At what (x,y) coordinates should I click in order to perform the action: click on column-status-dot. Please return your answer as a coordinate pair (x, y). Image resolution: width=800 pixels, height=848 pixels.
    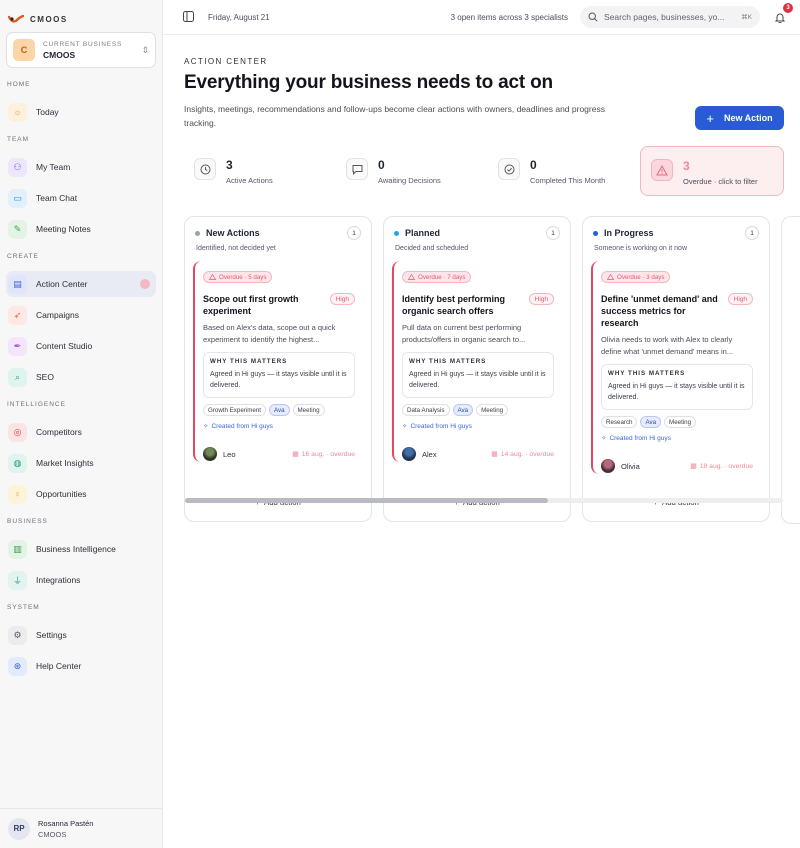
    Looking at the image, I should click on (396, 233).